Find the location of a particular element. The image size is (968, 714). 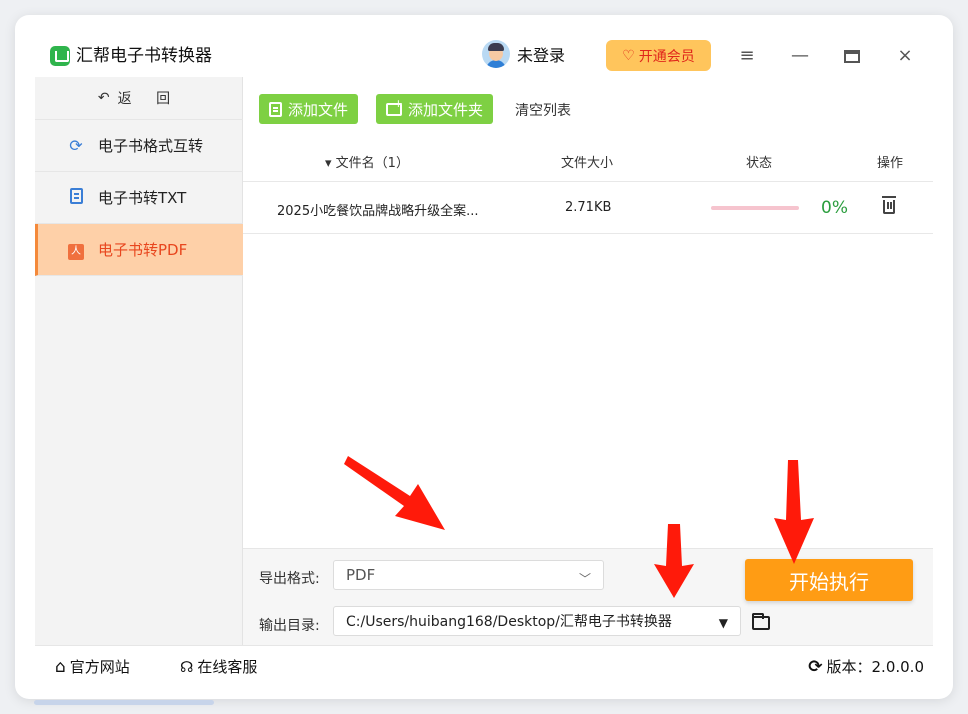

title-bar: 汇帮电子书转换器 未登录 ♡ 开通会员 ≡ — × is located at coordinates (484, 46).